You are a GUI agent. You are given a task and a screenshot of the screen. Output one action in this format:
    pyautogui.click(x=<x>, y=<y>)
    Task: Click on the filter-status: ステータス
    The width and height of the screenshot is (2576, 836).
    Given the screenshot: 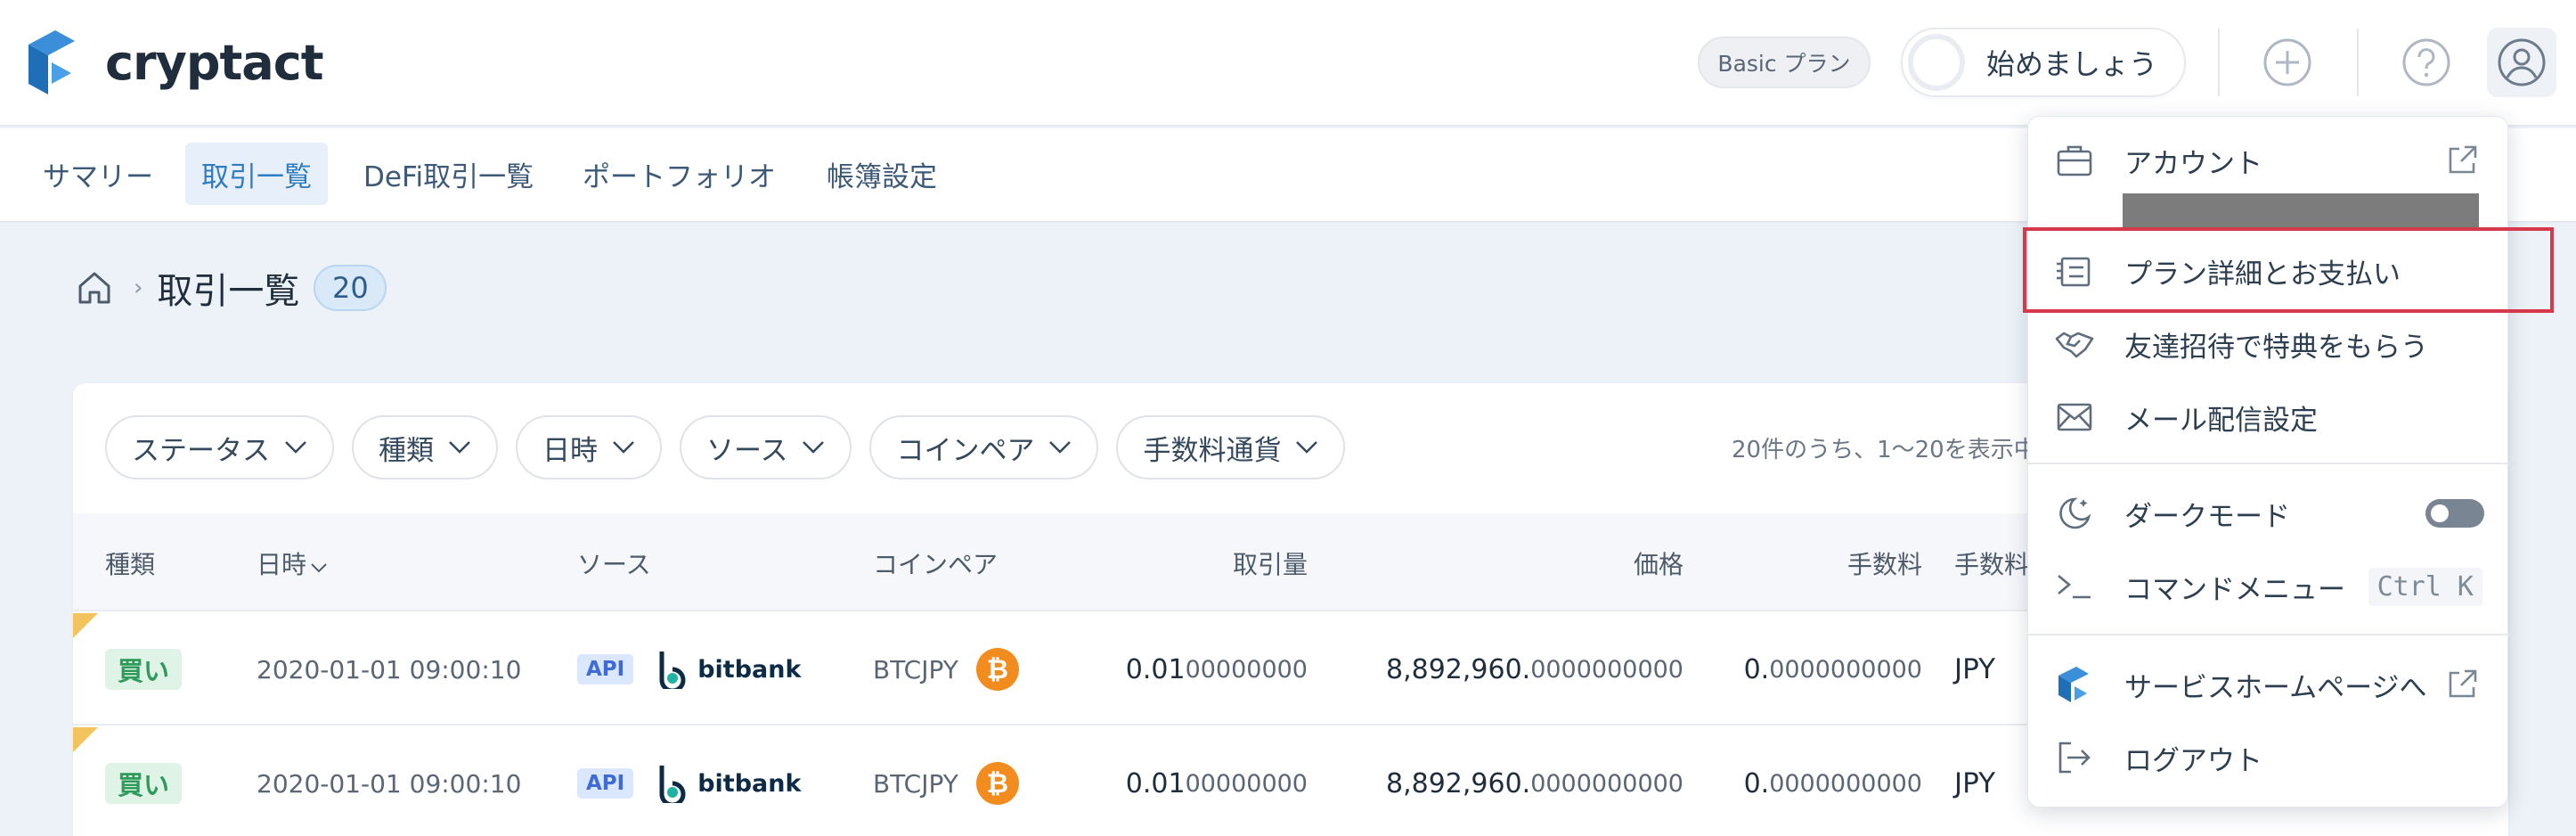 What is the action you would take?
    pyautogui.click(x=220, y=447)
    